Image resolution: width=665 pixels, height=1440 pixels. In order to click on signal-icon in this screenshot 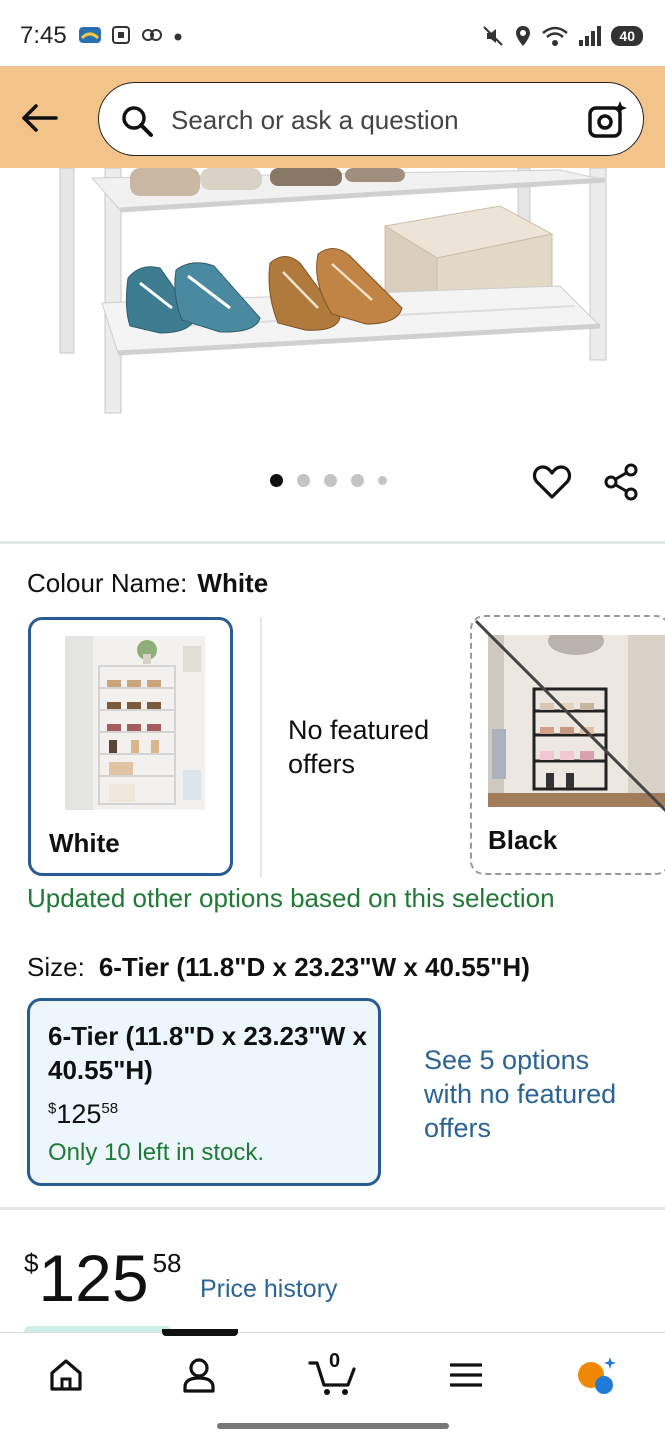, I will do `click(590, 36)`.